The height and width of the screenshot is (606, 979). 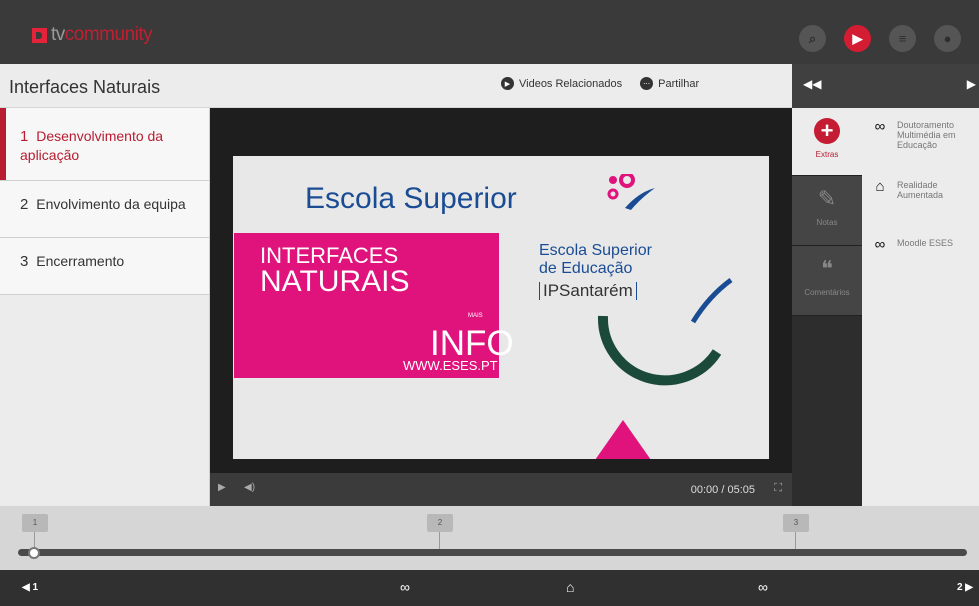 I want to click on chapter-label: Desenvolvimento da aplicação, so click(x=92, y=145).